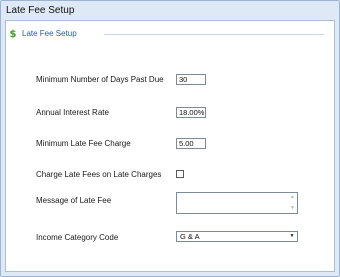 This screenshot has height=277, width=340. I want to click on section-divider, so click(214, 34).